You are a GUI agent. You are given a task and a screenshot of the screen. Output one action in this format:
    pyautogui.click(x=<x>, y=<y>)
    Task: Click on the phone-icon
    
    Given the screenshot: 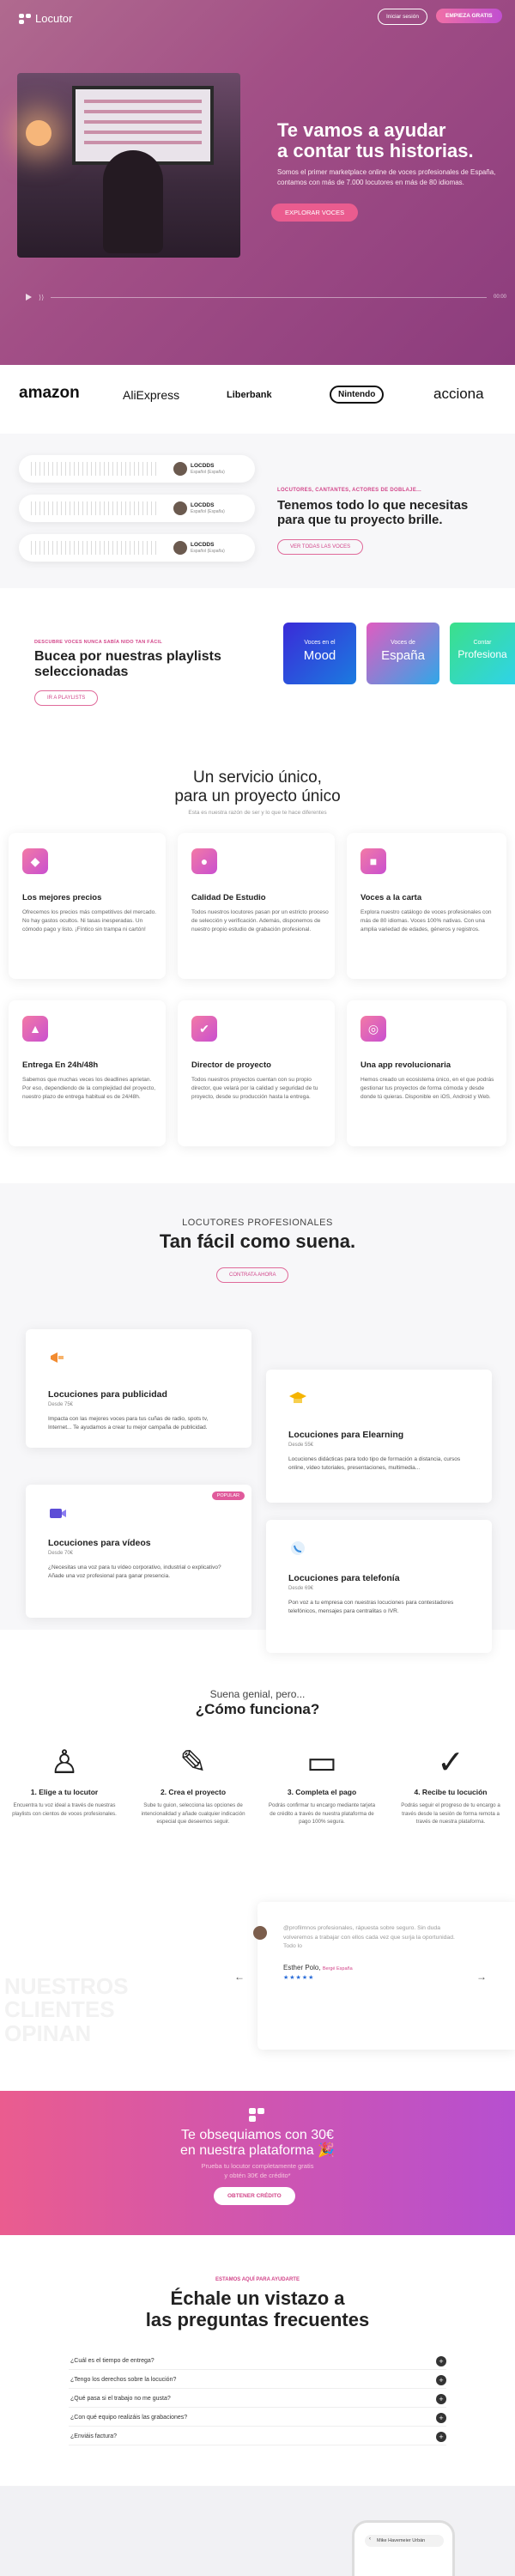 What is the action you would take?
    pyautogui.click(x=298, y=1548)
    